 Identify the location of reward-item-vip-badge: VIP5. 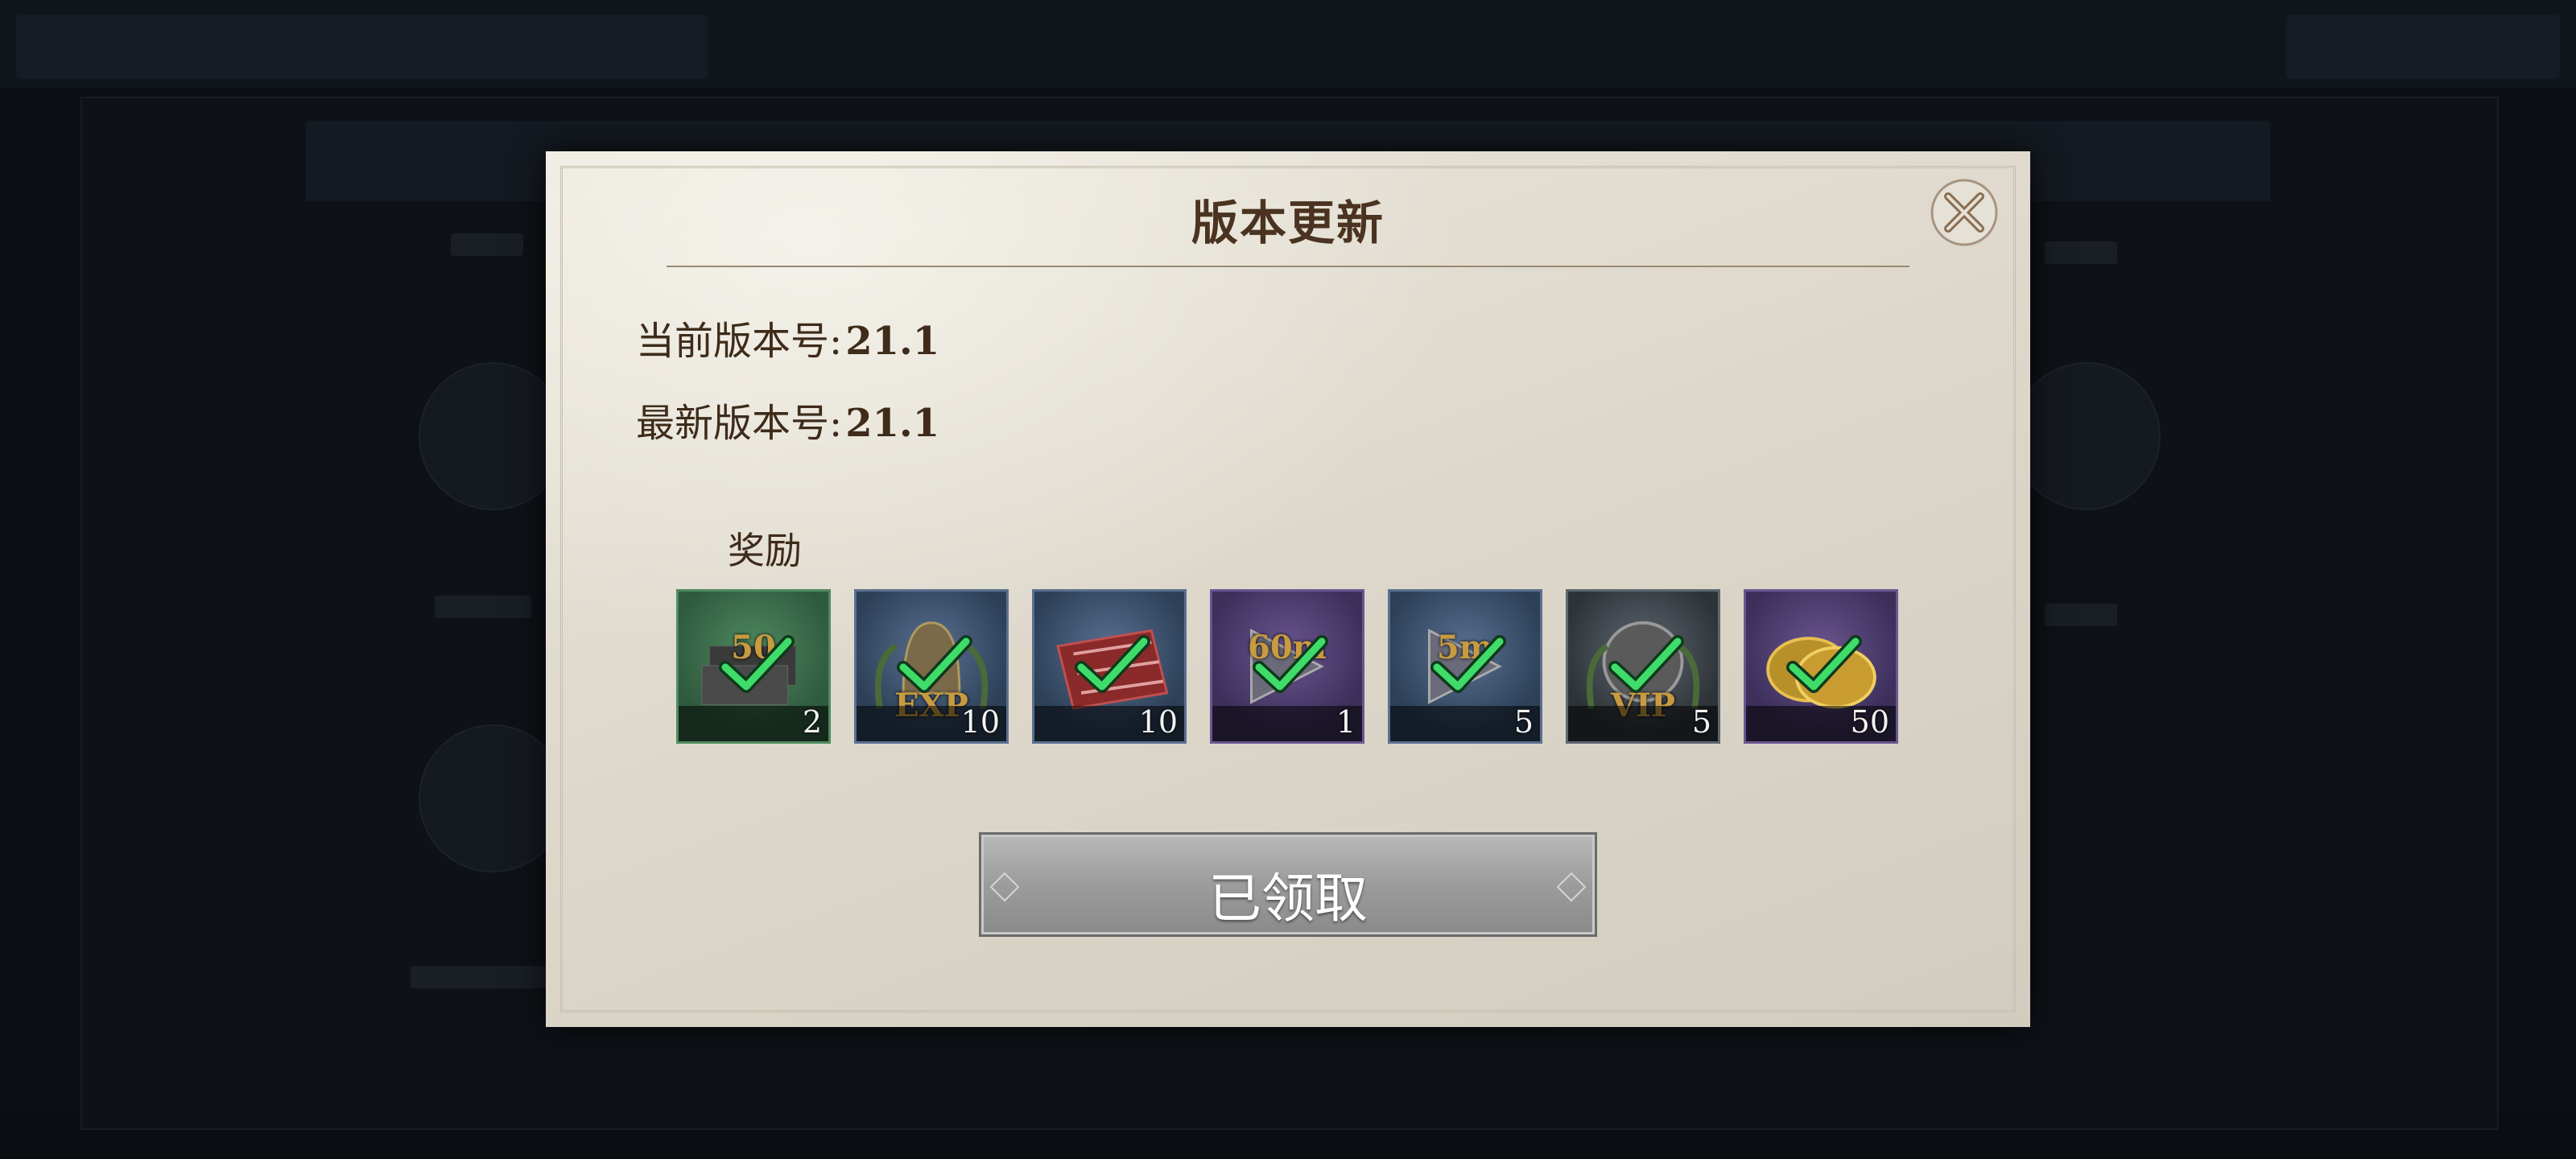
(1643, 666).